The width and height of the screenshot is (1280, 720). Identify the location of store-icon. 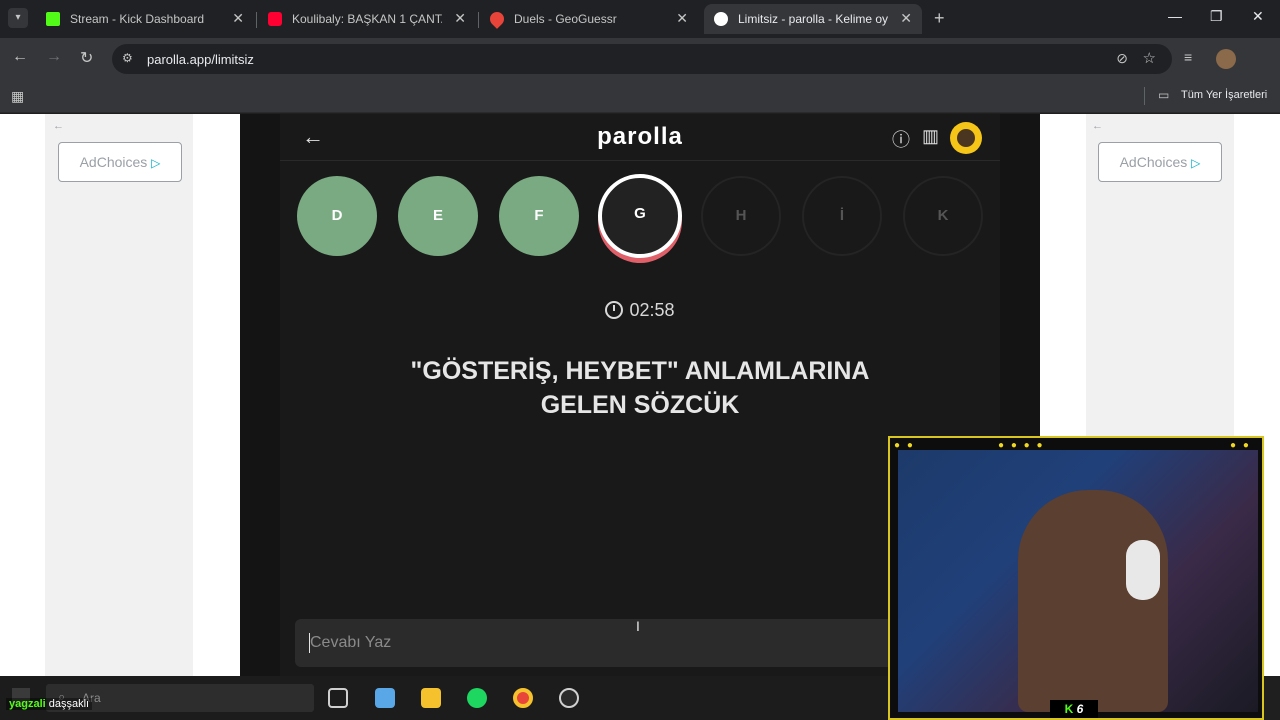
(385, 698).